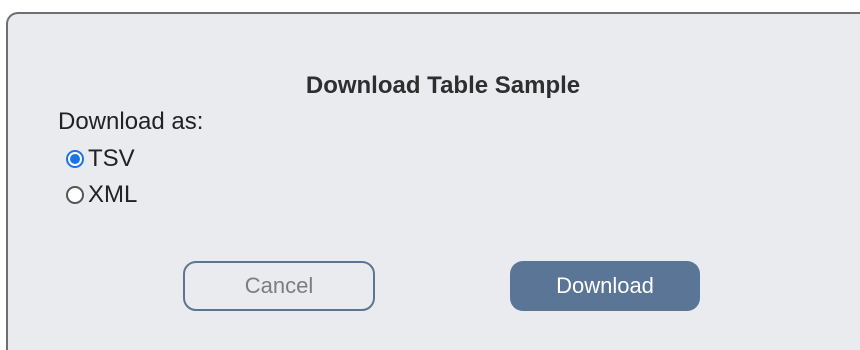 This screenshot has width=860, height=350. I want to click on radio-button-xml, so click(75, 195).